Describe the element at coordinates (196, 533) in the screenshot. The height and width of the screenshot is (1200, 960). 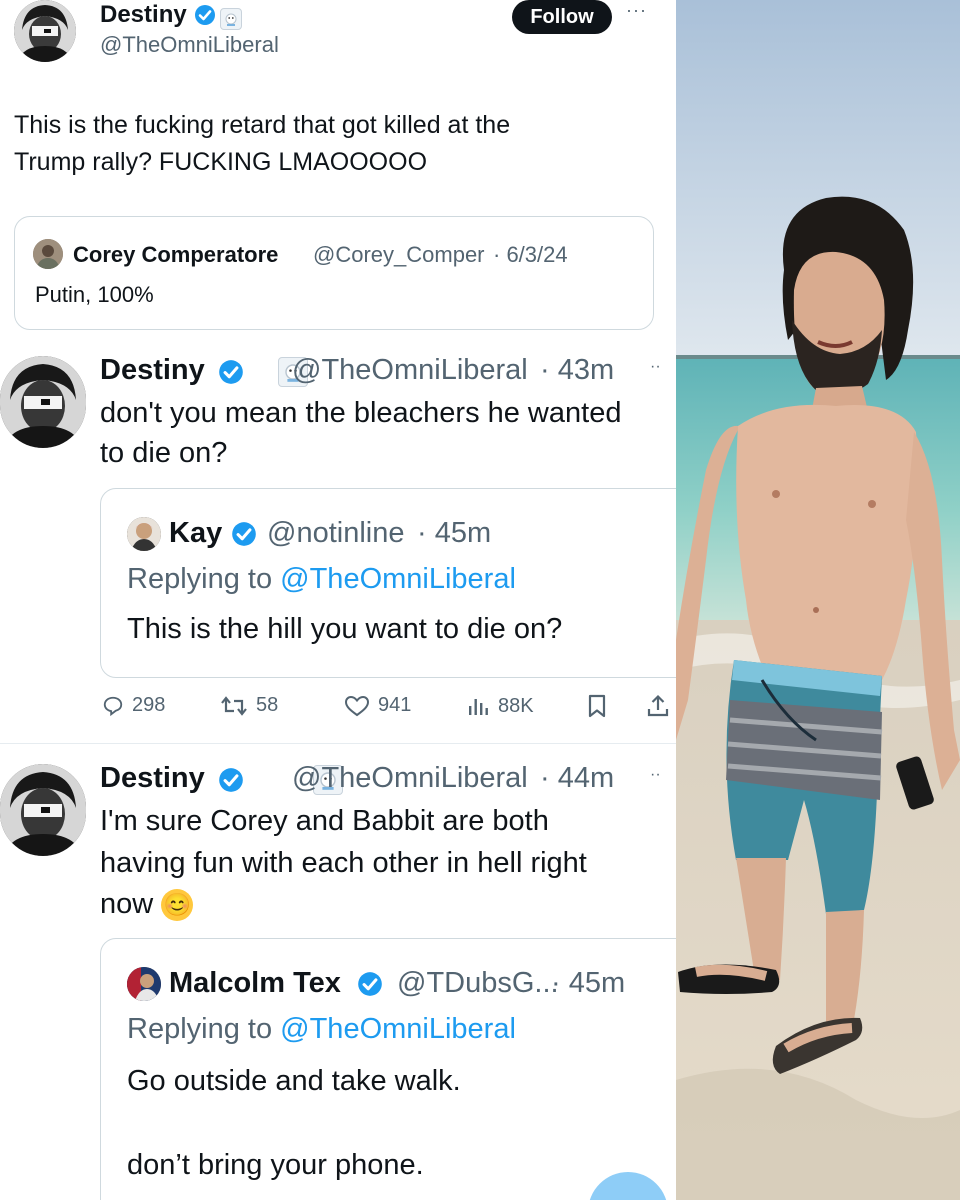
I see `quoted-author-name: Kay` at that location.